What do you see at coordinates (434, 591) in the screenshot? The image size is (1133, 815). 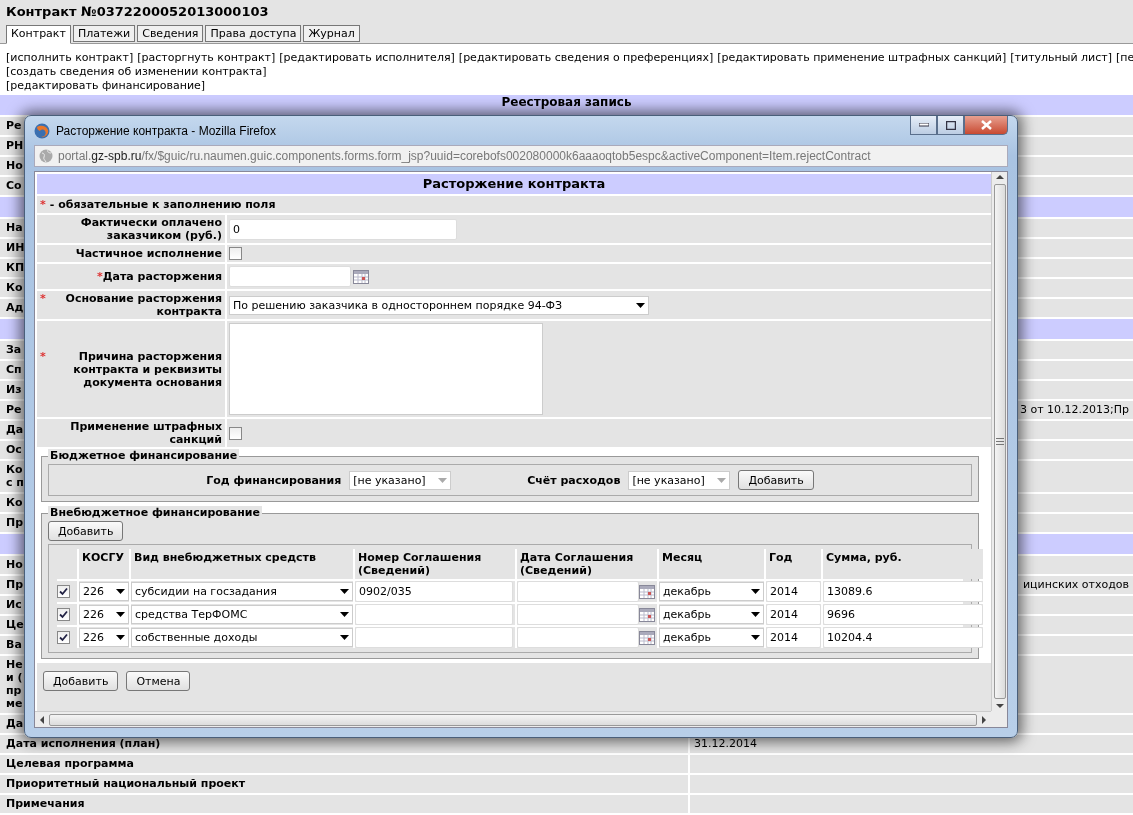 I see `input-field: 0902/035` at bounding box center [434, 591].